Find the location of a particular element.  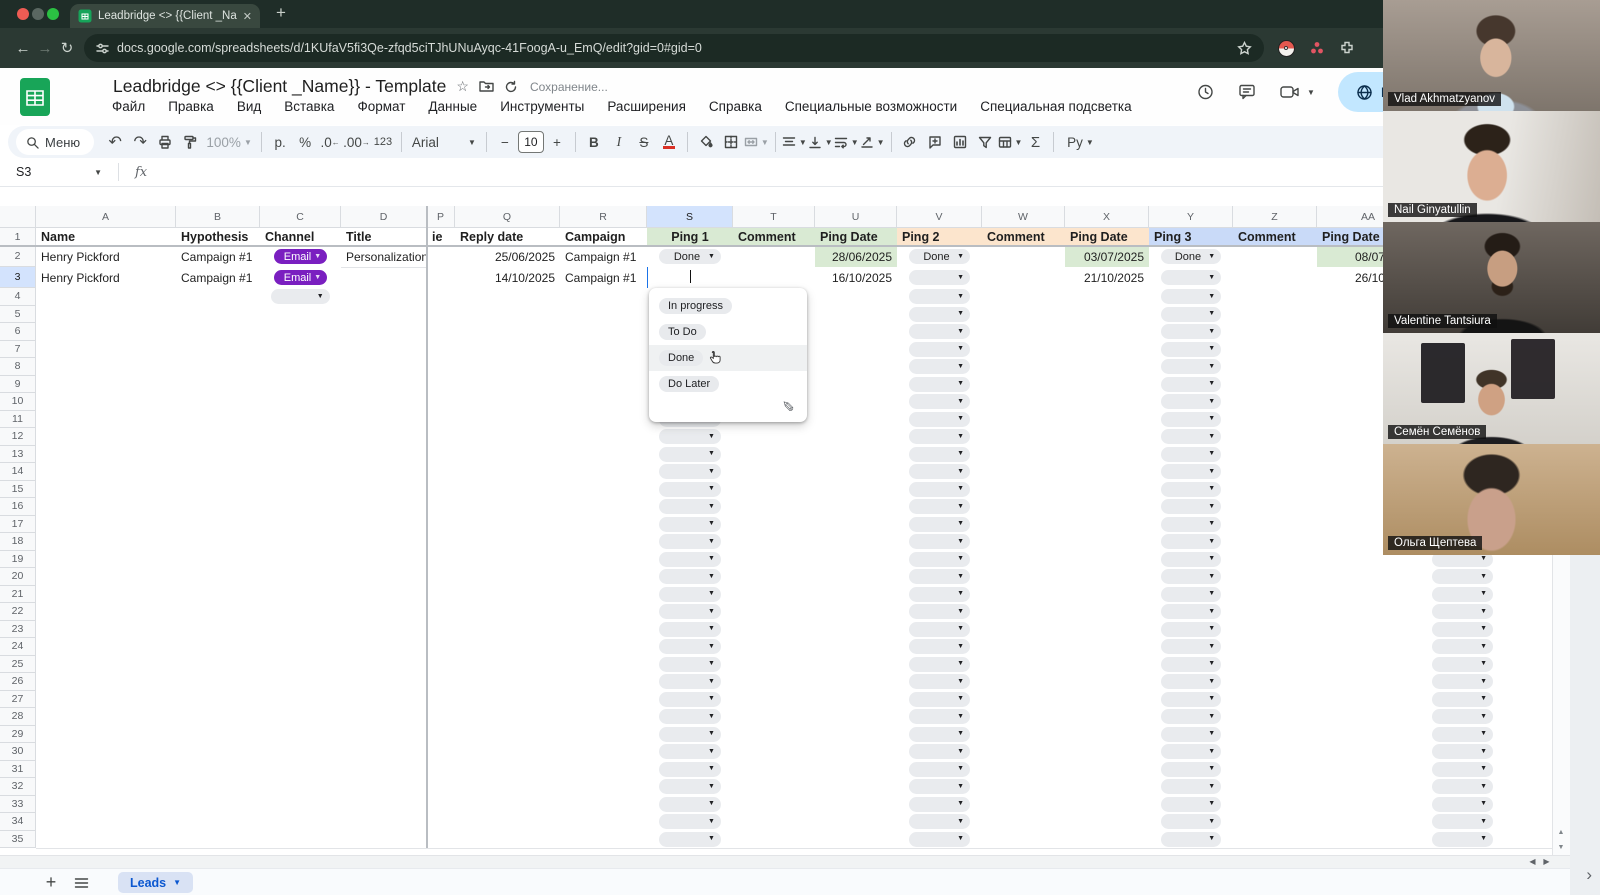

menu-правка: Правка is located at coordinates (191, 106).